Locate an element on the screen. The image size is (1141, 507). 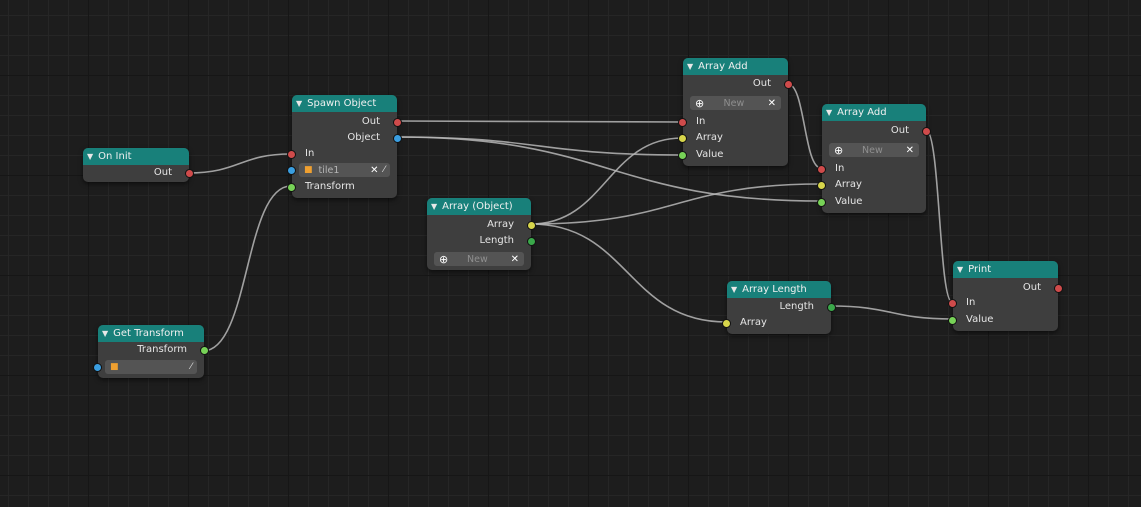
node-on-init: ▼ On Init Out is located at coordinates (138, 165).